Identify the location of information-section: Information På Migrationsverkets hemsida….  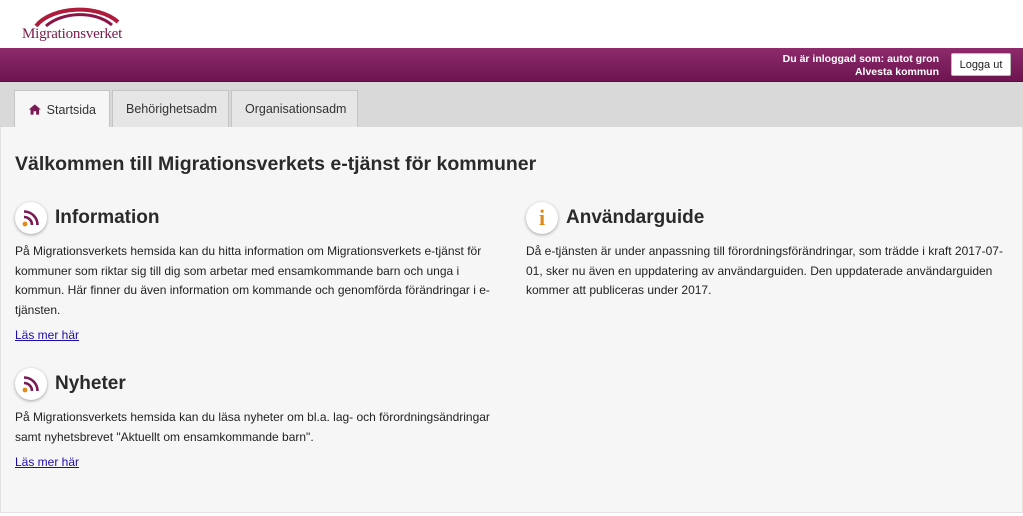
(257, 272).